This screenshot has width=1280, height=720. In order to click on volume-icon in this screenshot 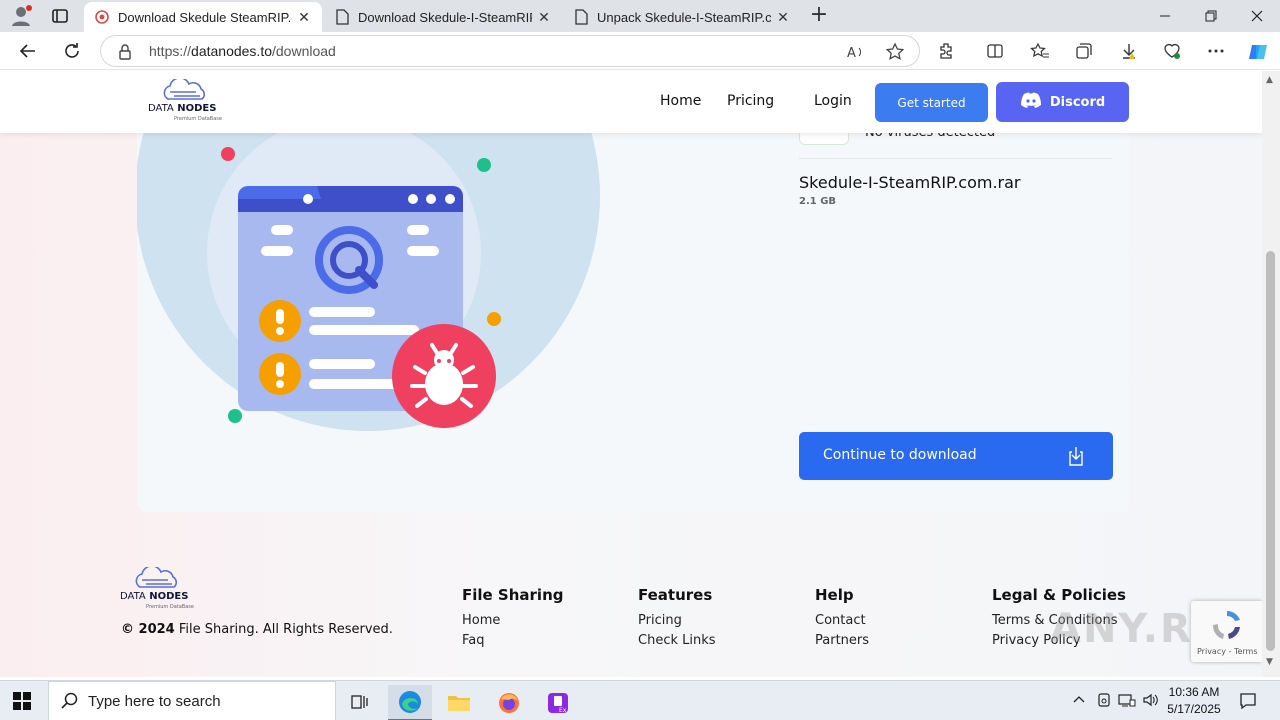, I will do `click(1151, 701)`.